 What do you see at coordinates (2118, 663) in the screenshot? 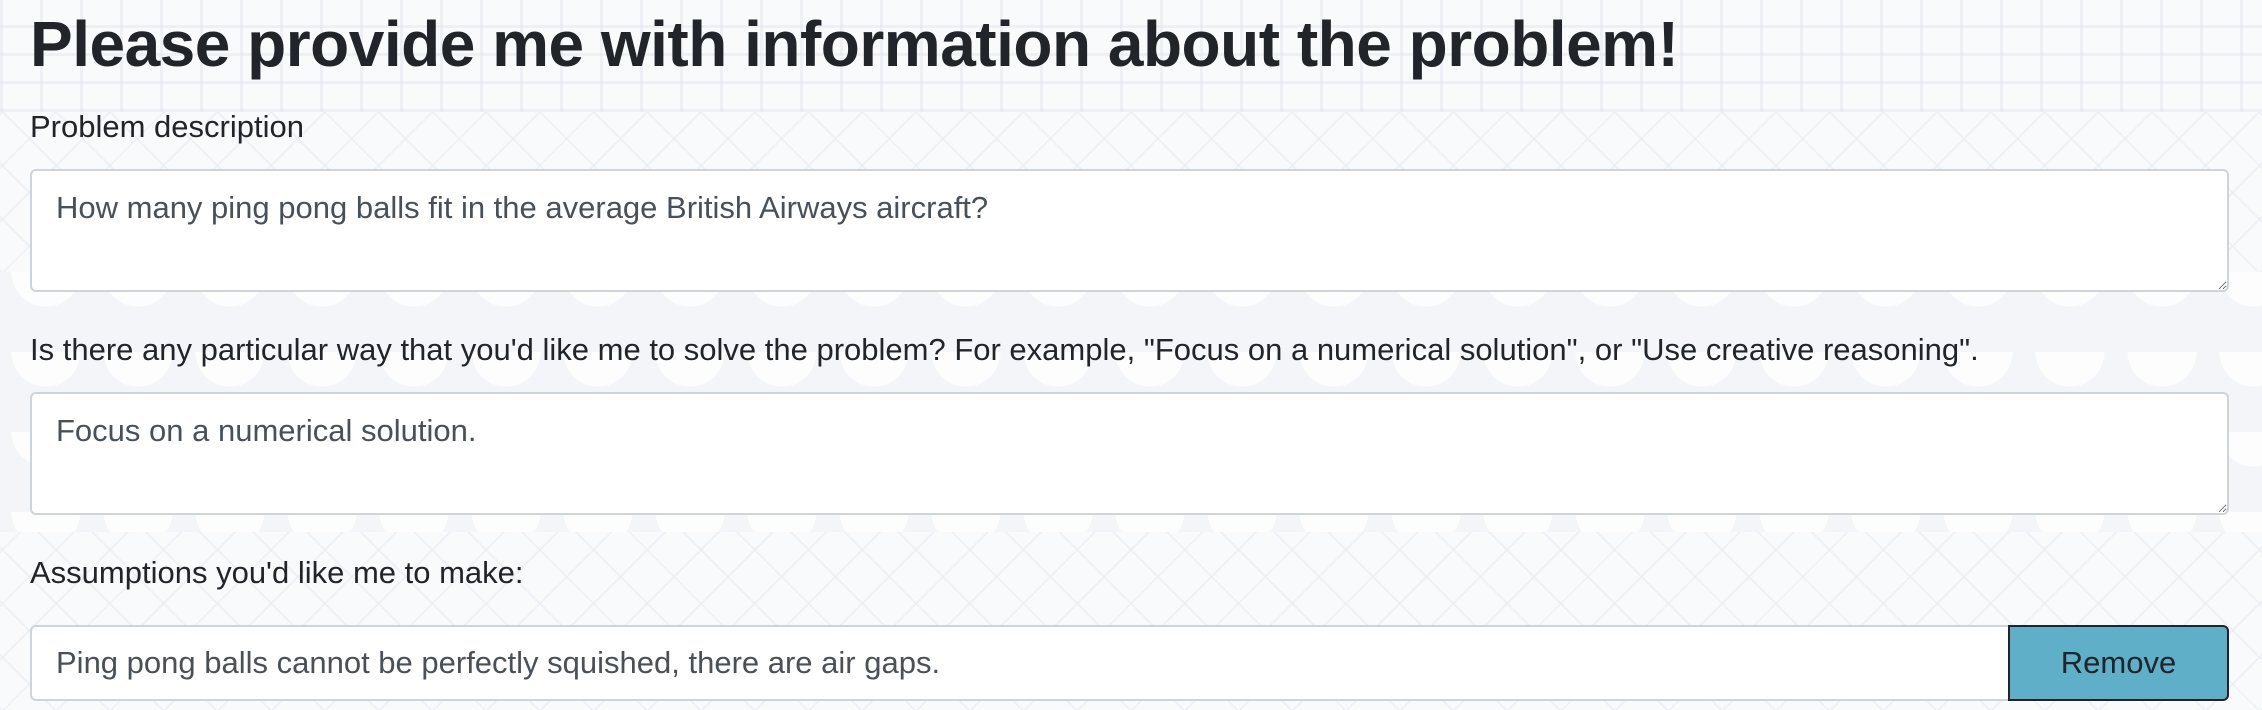
I see `remove-assumption-button: Remove` at bounding box center [2118, 663].